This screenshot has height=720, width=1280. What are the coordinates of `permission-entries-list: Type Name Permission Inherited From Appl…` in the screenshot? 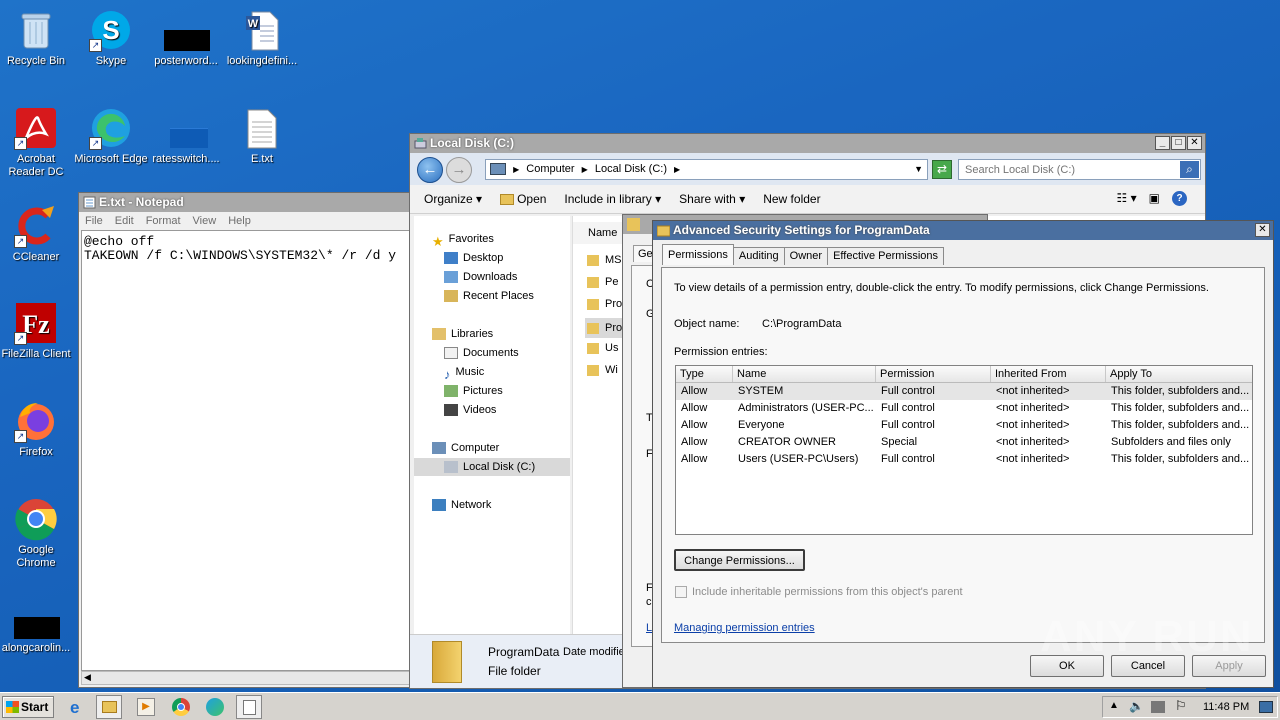 It's located at (964, 450).